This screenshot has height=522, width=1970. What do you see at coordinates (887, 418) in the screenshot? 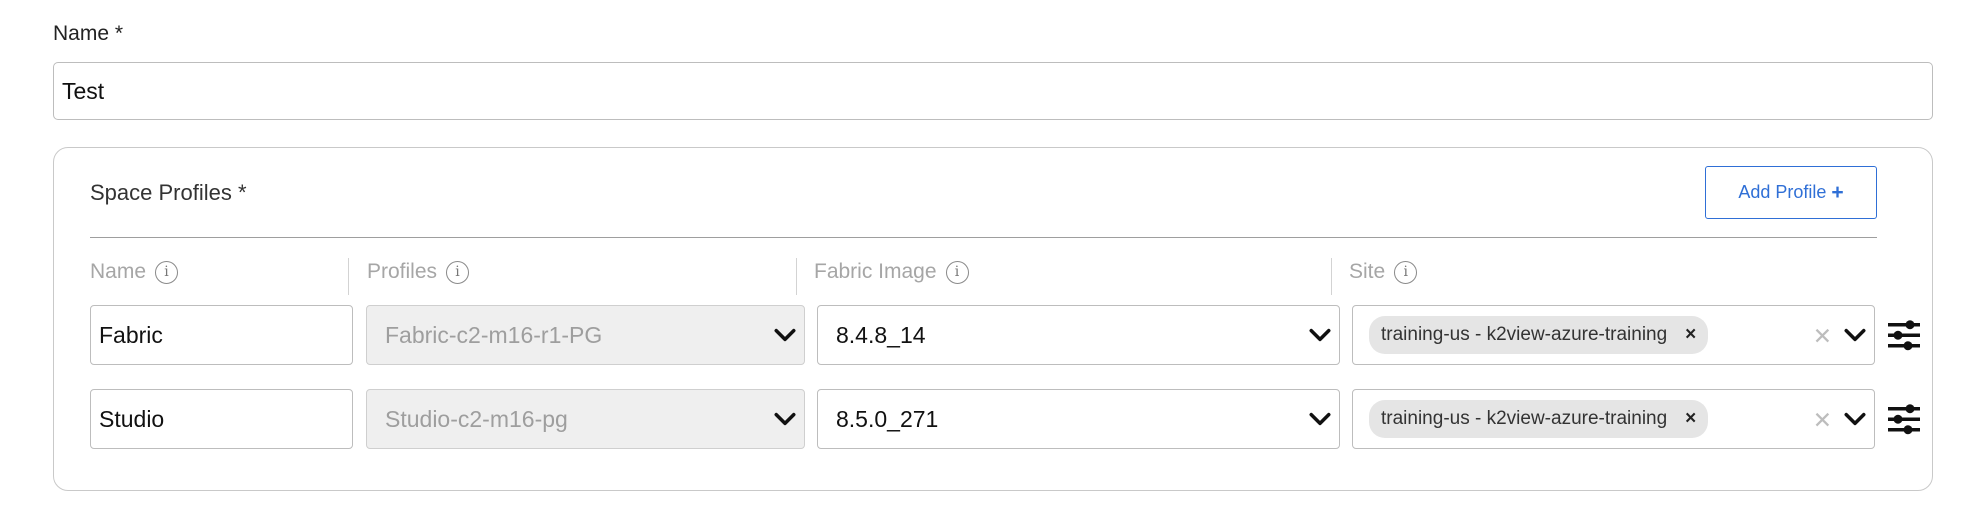
I see `fabric-image-value: 8.5.0_271` at bounding box center [887, 418].